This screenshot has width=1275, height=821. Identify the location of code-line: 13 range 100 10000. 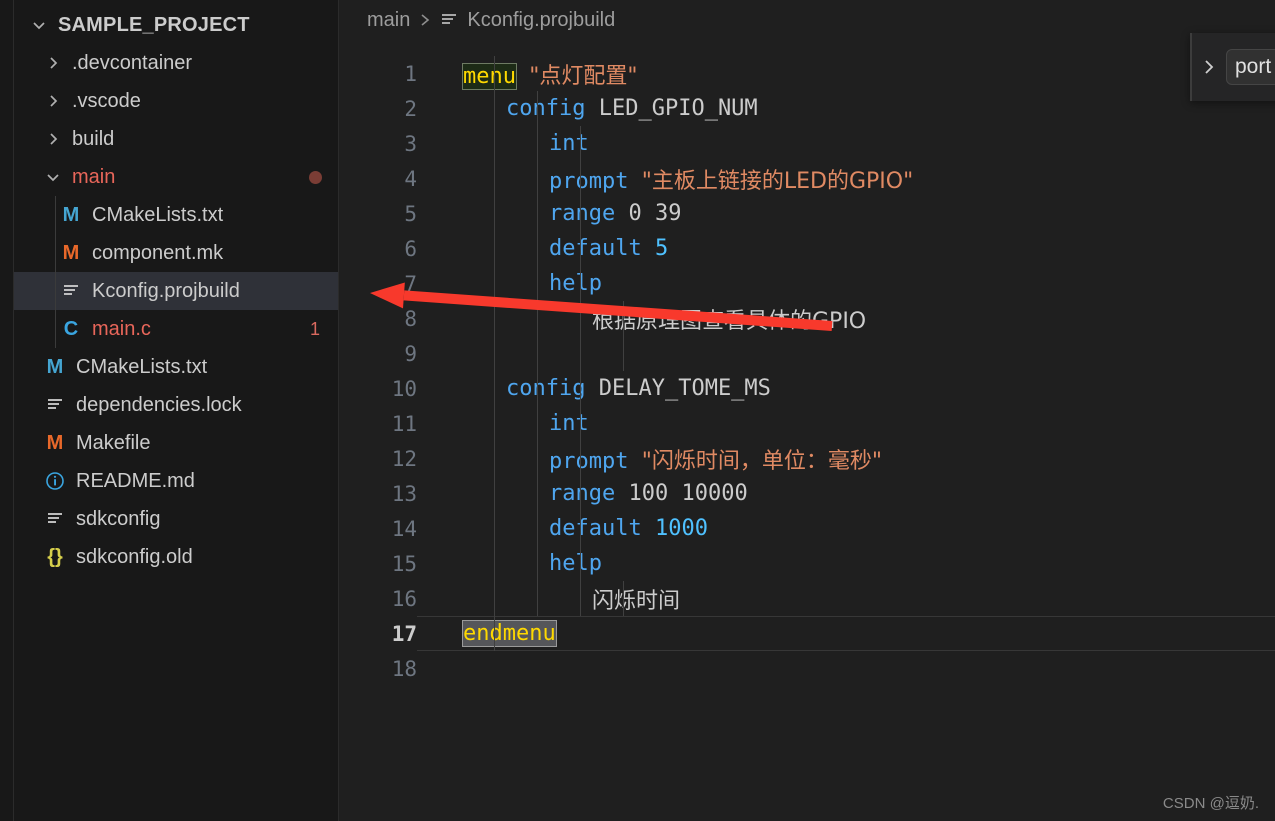
(807, 493).